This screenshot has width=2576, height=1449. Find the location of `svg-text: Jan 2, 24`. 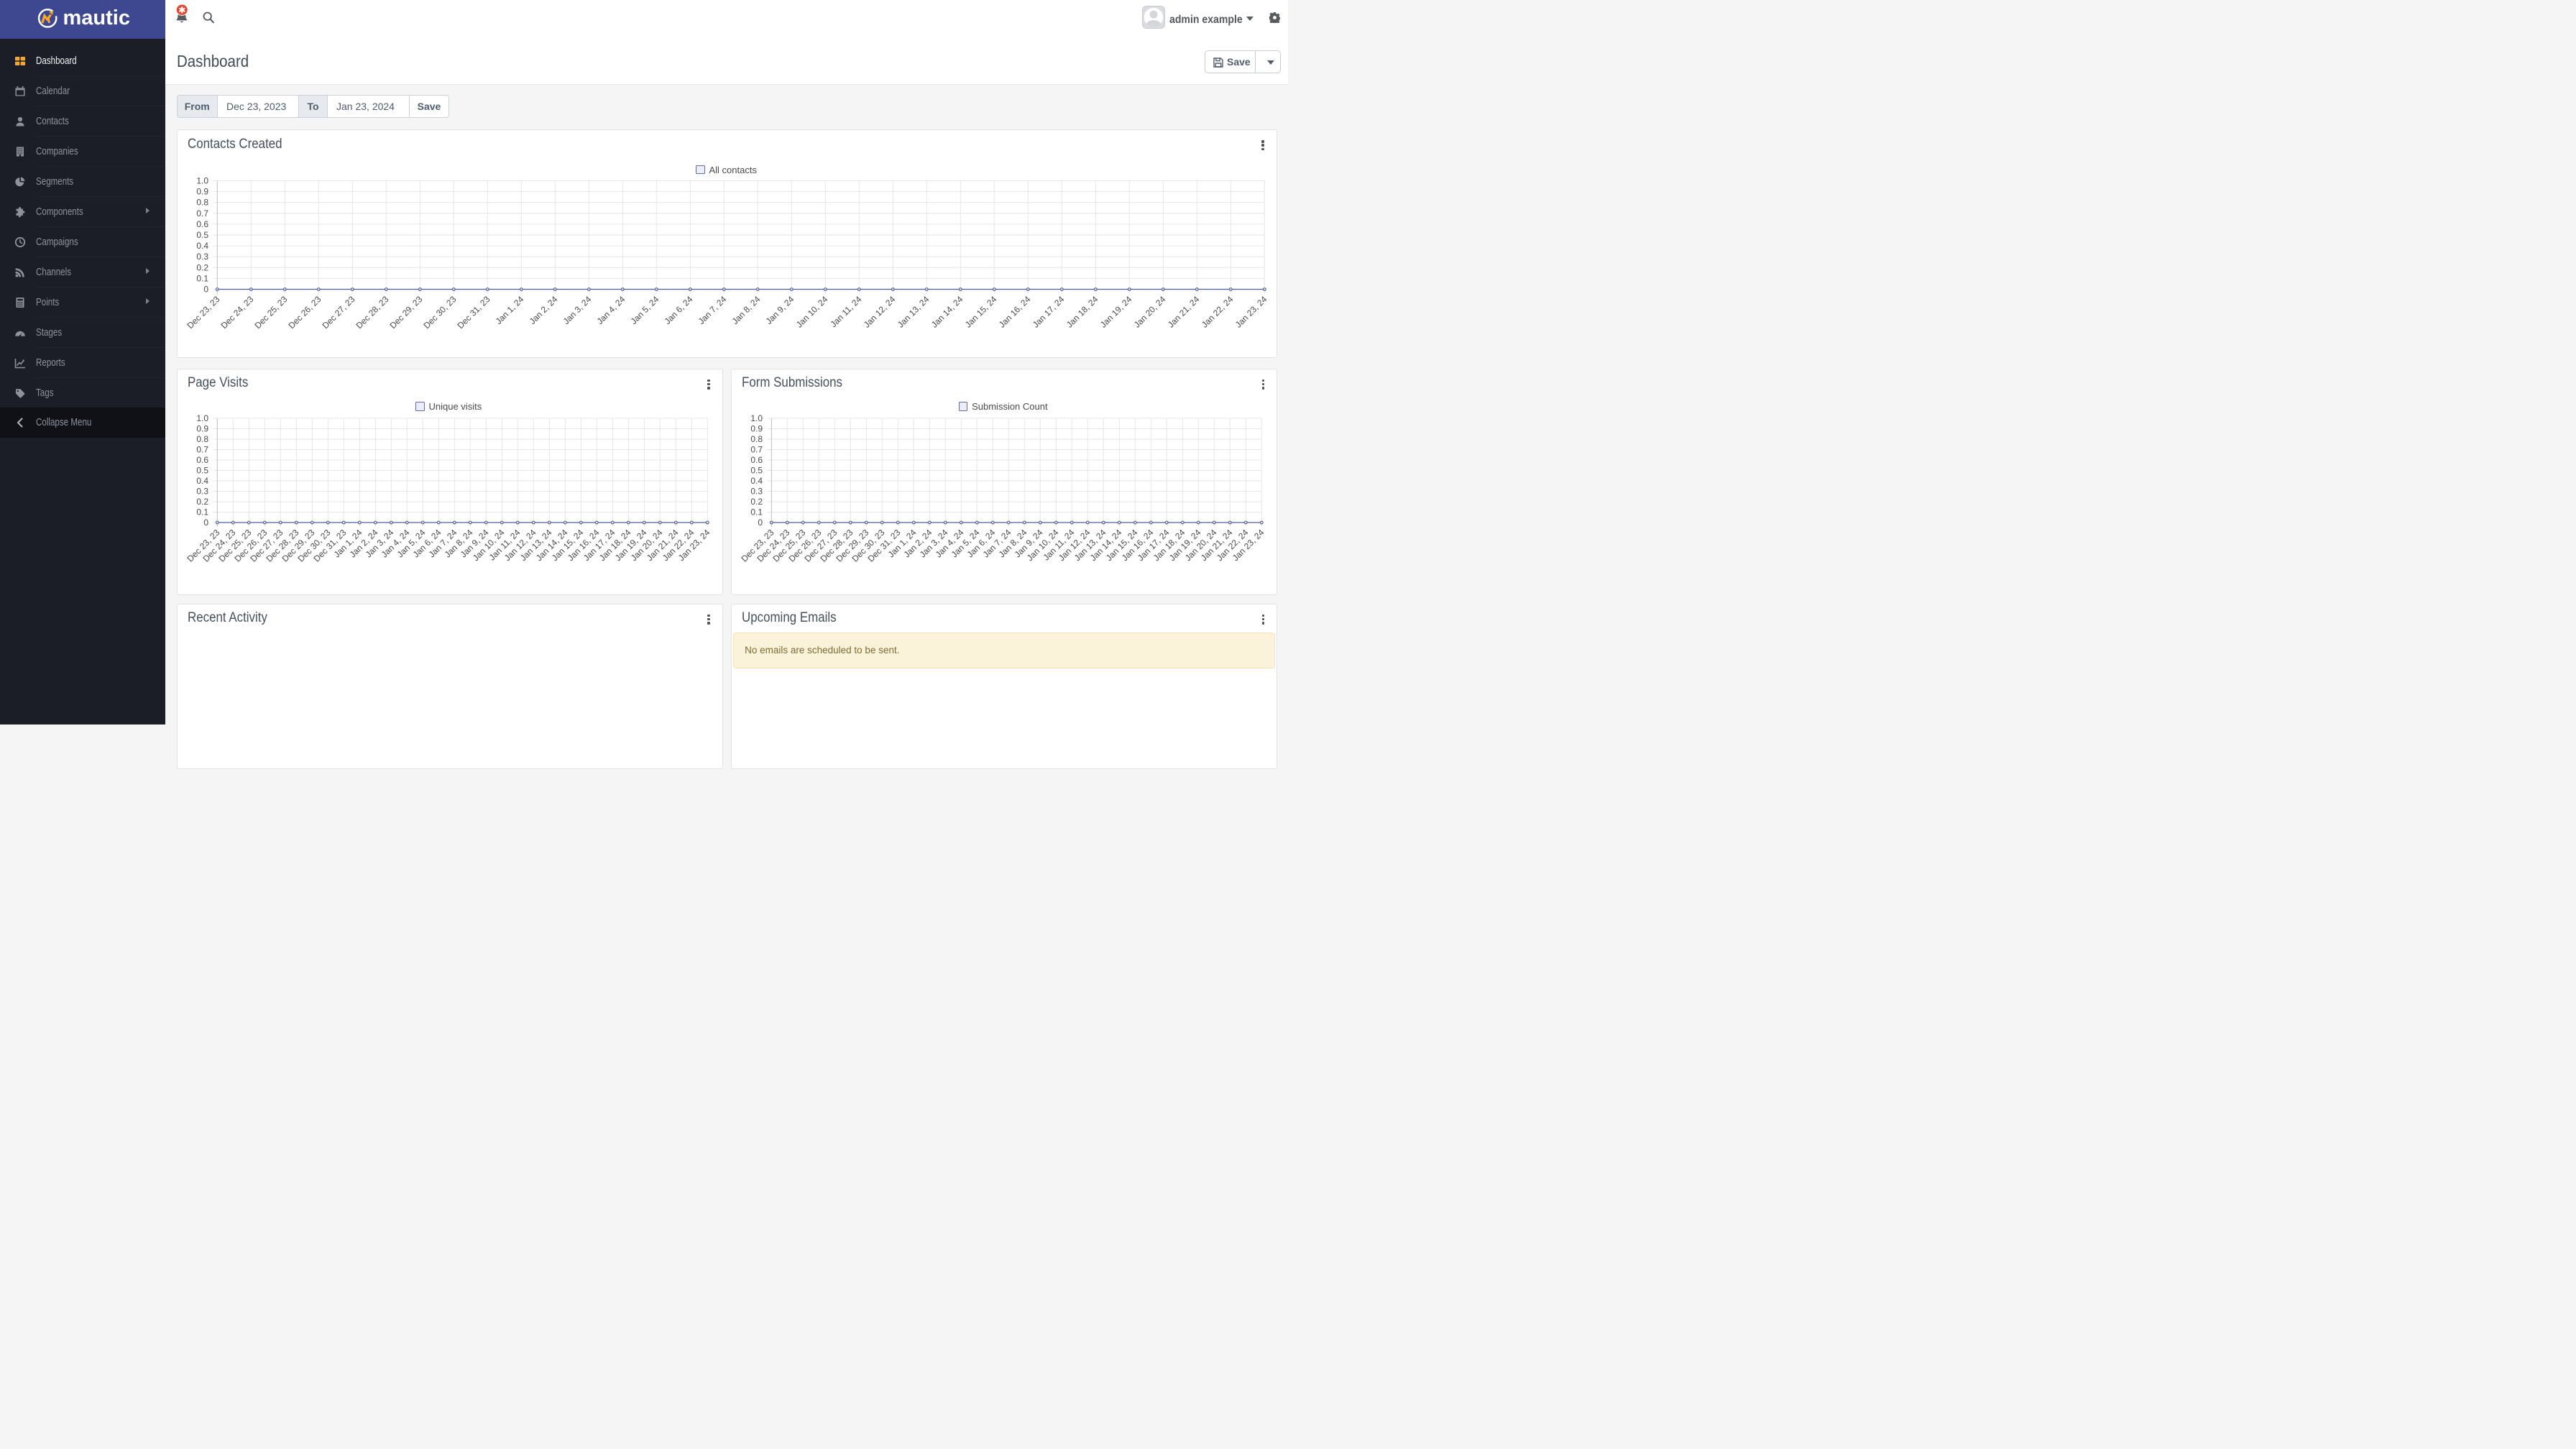

svg-text: Jan 2, 24 is located at coordinates (543, 310).